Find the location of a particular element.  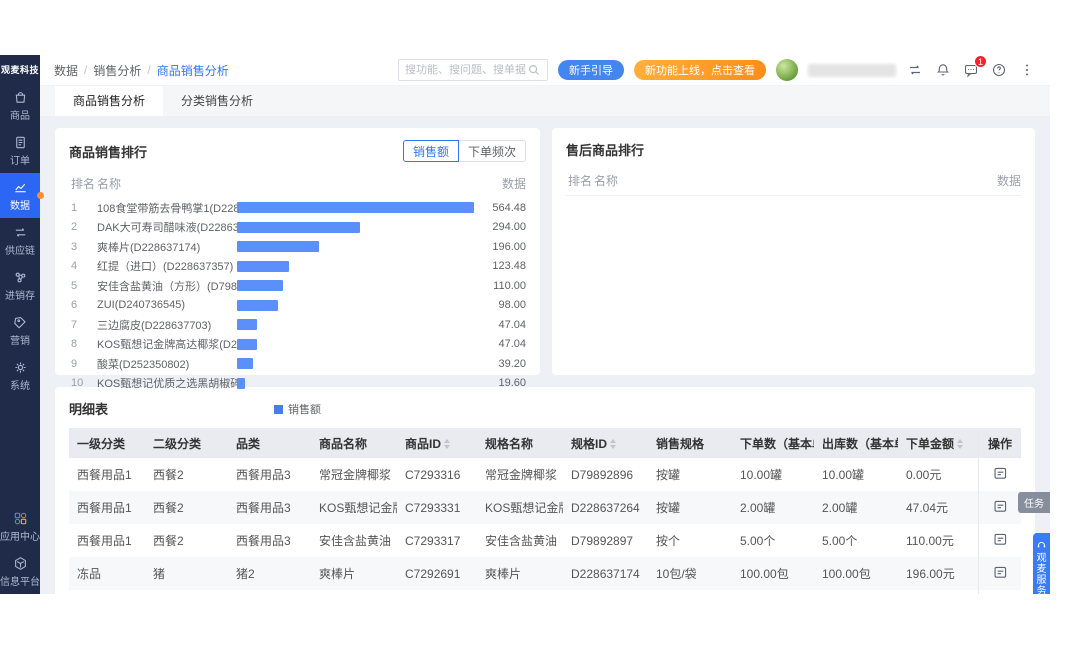

help-icon is located at coordinates (999, 70).